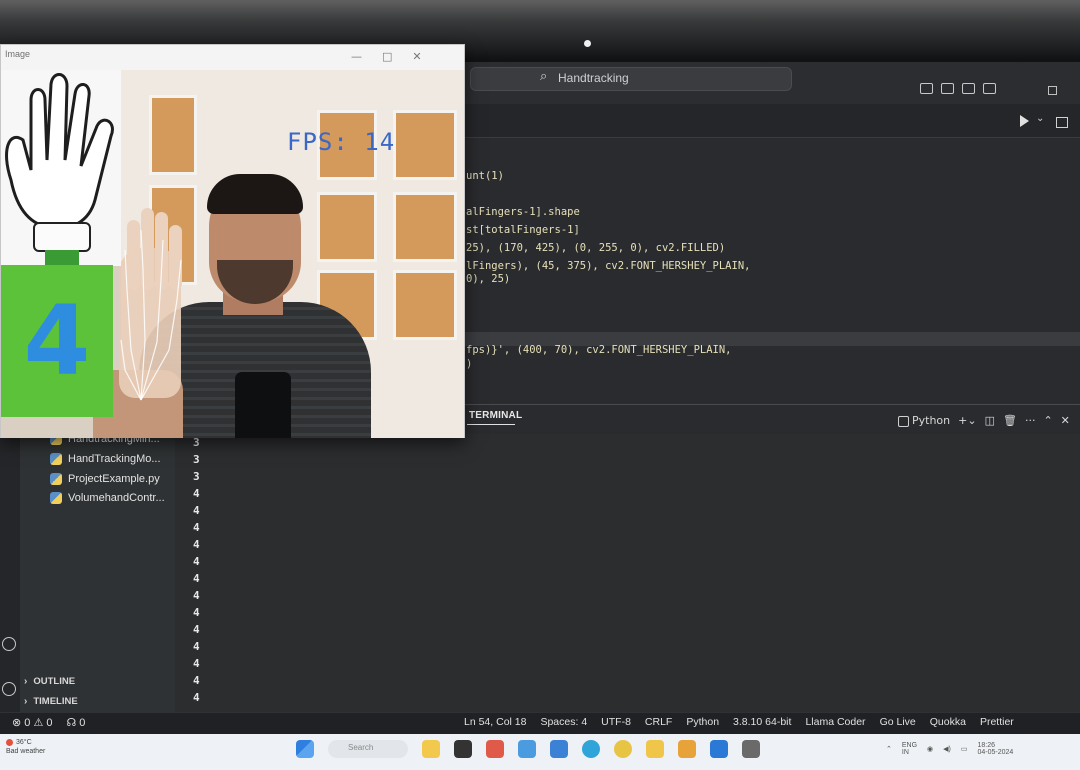 This screenshot has height=770, width=1080. I want to click on command-center, so click(631, 79).